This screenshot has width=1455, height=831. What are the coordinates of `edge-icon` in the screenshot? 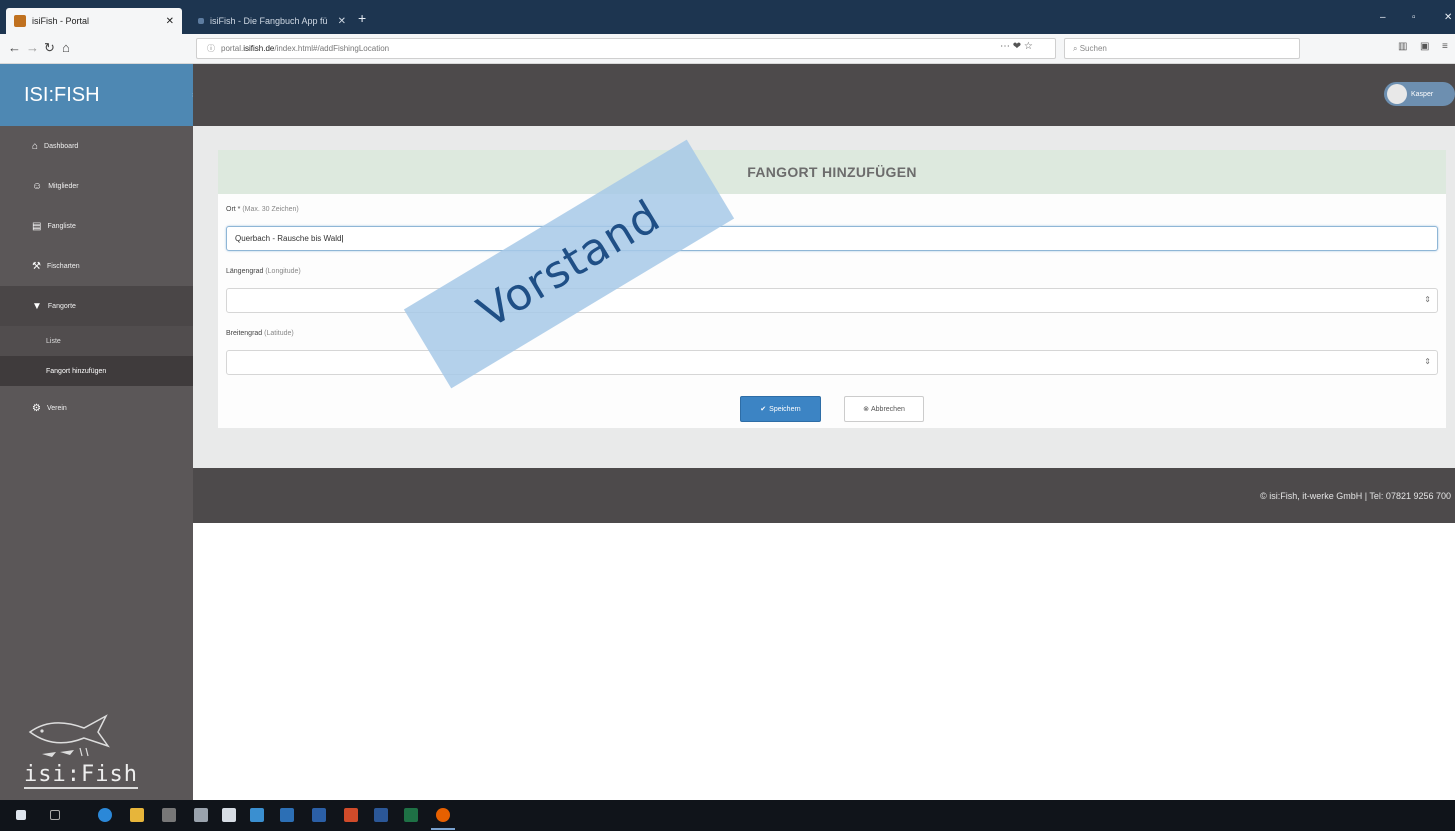 It's located at (105, 815).